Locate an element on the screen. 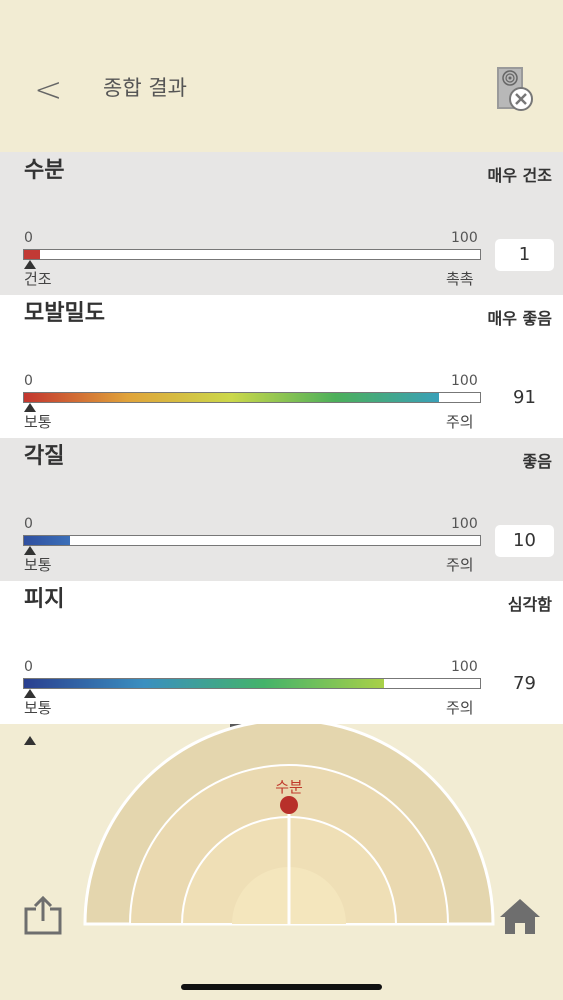 This screenshot has width=563, height=1000. camera-close-icon is located at coordinates (515, 89).